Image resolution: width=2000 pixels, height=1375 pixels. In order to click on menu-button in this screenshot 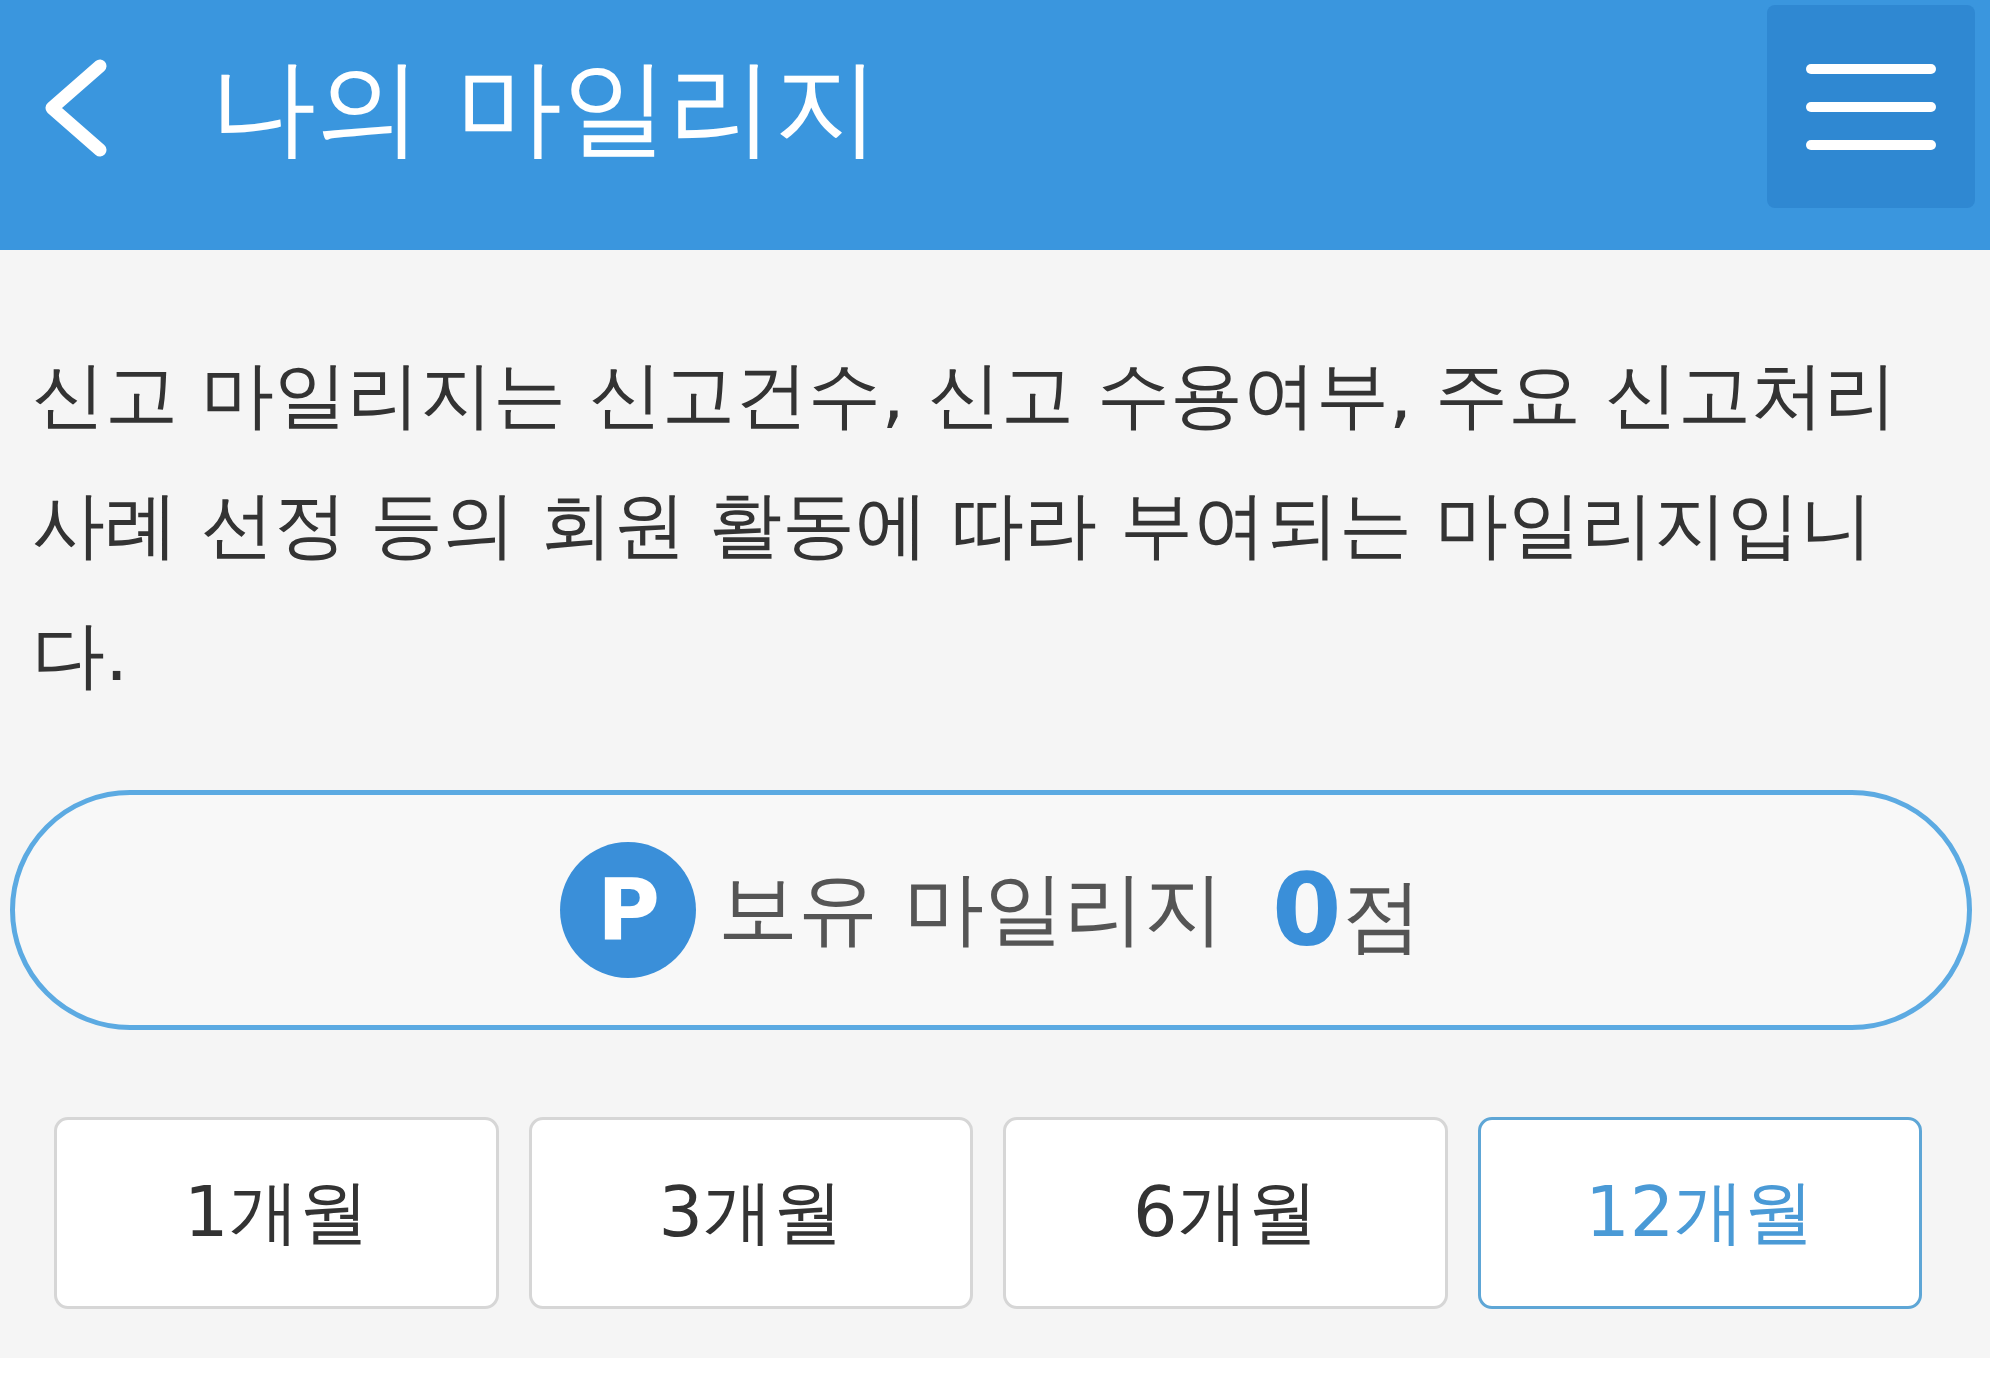, I will do `click(1871, 106)`.